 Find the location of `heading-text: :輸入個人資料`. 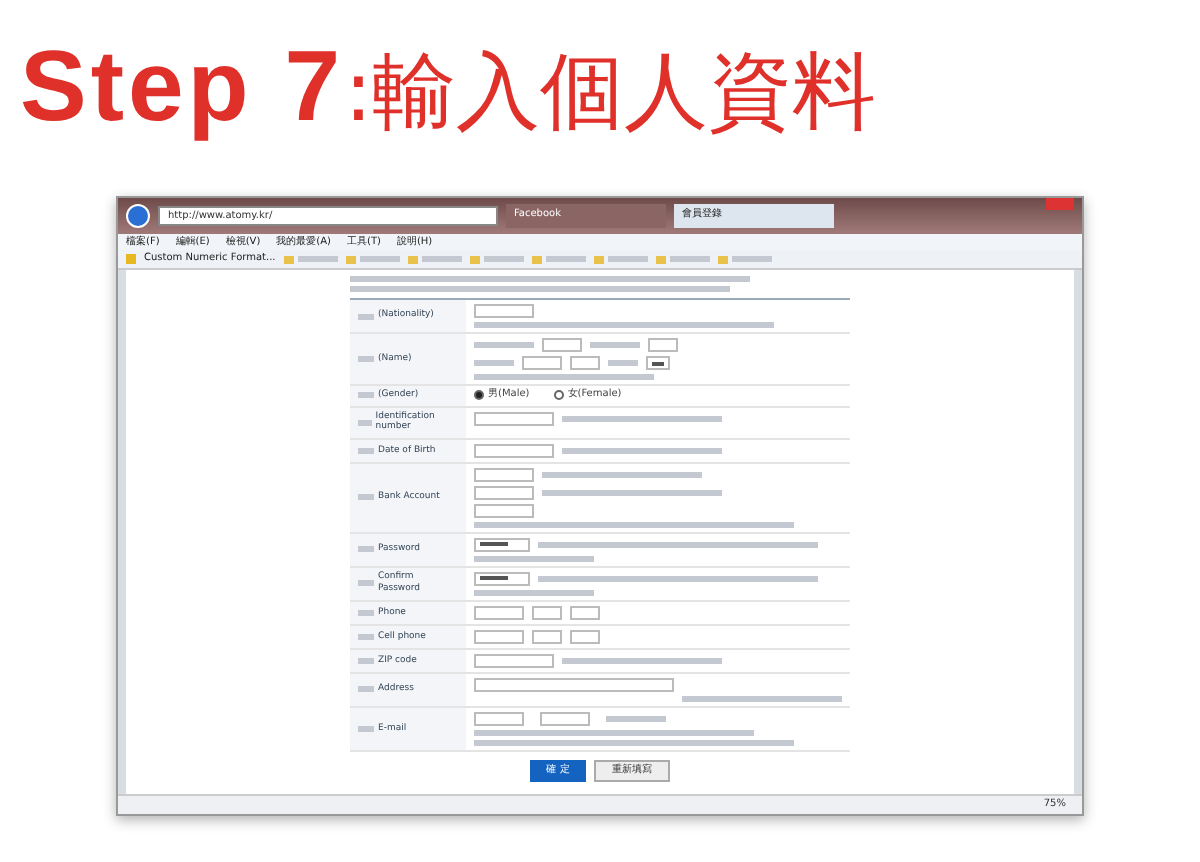

heading-text: :輸入個人資料 is located at coordinates (610, 92).